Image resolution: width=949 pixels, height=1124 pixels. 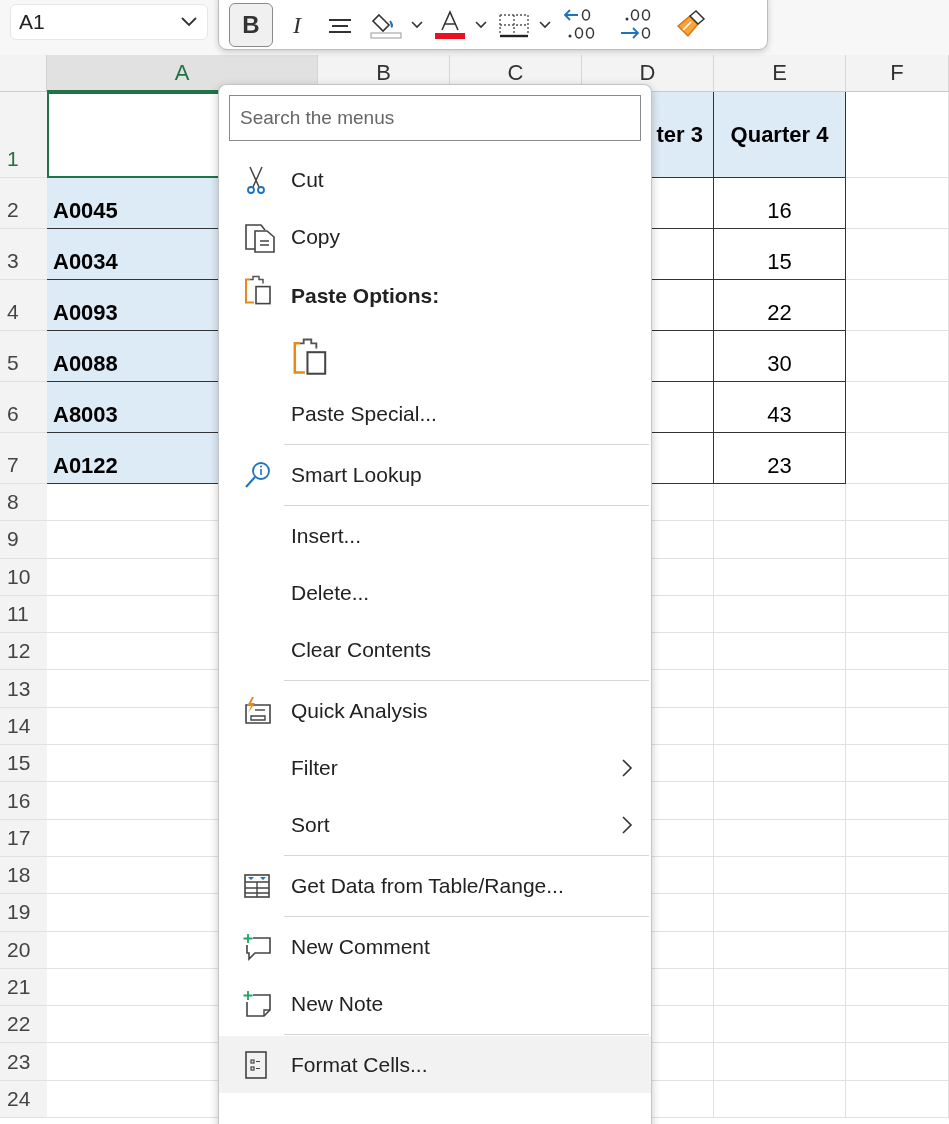 What do you see at coordinates (23, 913) in the screenshot?
I see `row-header: 19` at bounding box center [23, 913].